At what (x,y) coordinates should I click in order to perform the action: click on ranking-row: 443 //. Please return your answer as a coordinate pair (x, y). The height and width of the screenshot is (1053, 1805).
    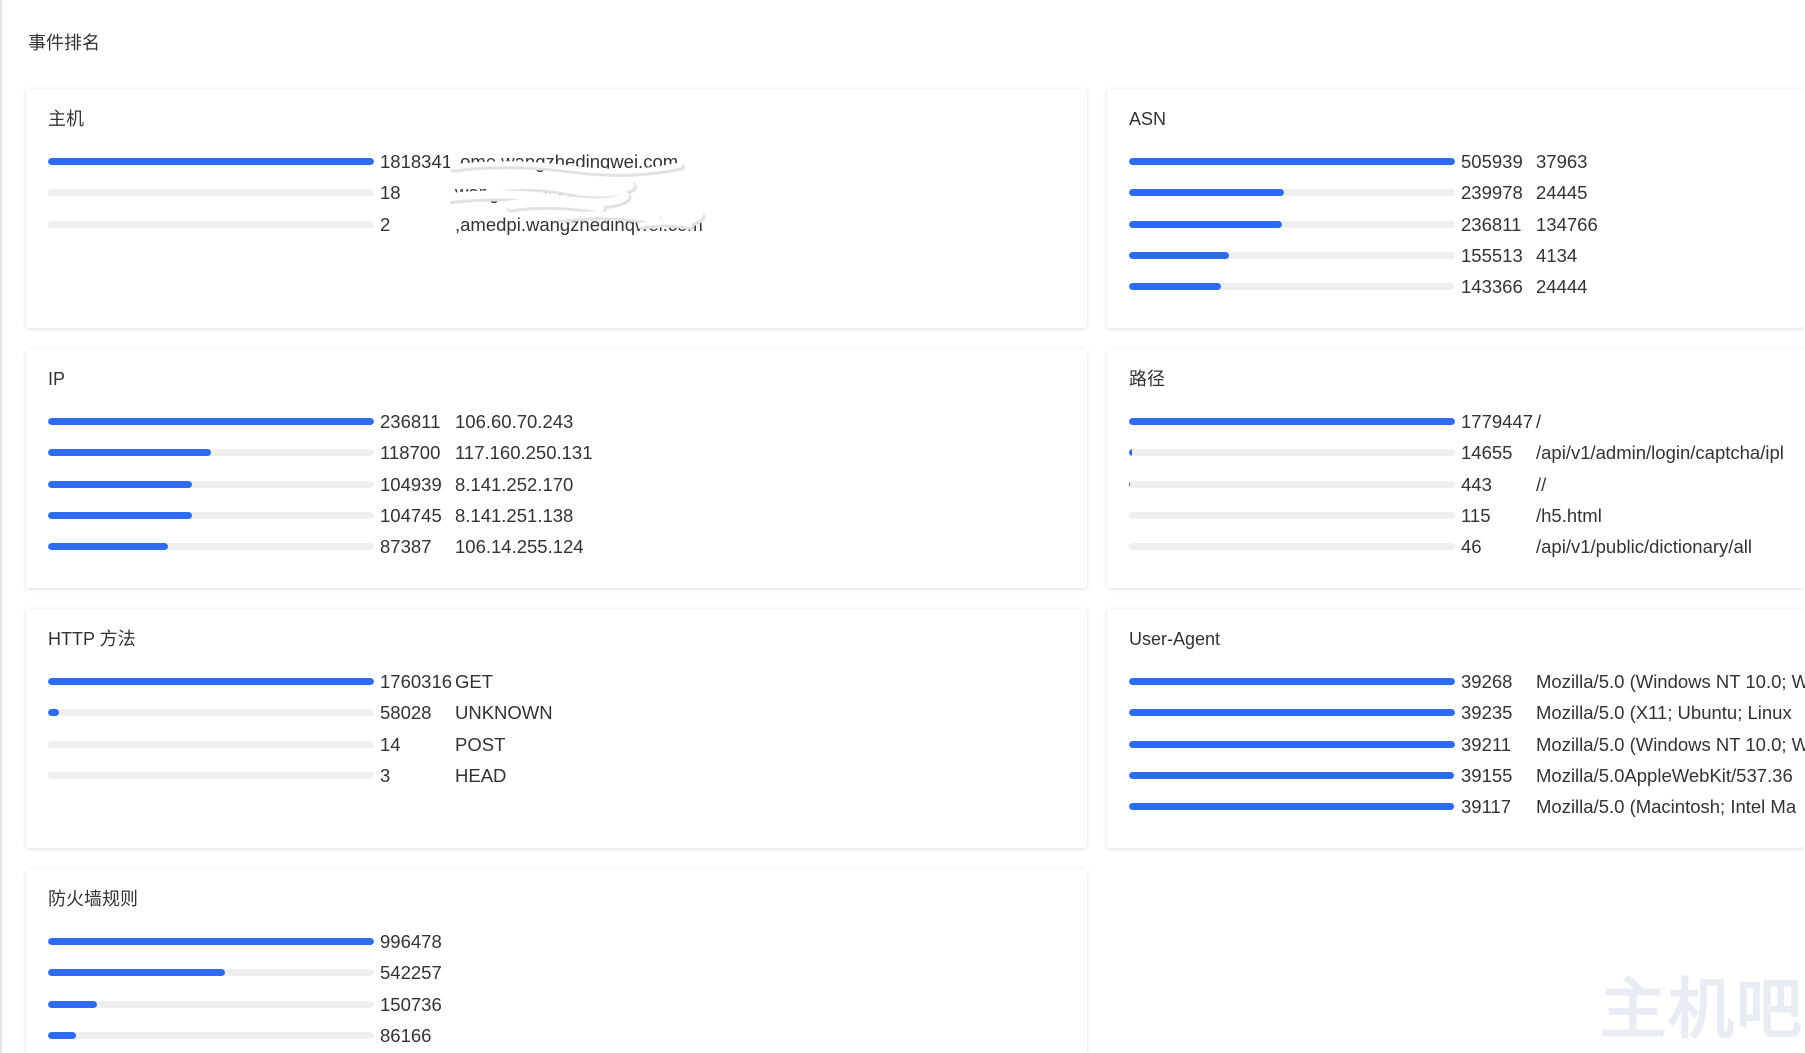
    Looking at the image, I should click on (1456, 484).